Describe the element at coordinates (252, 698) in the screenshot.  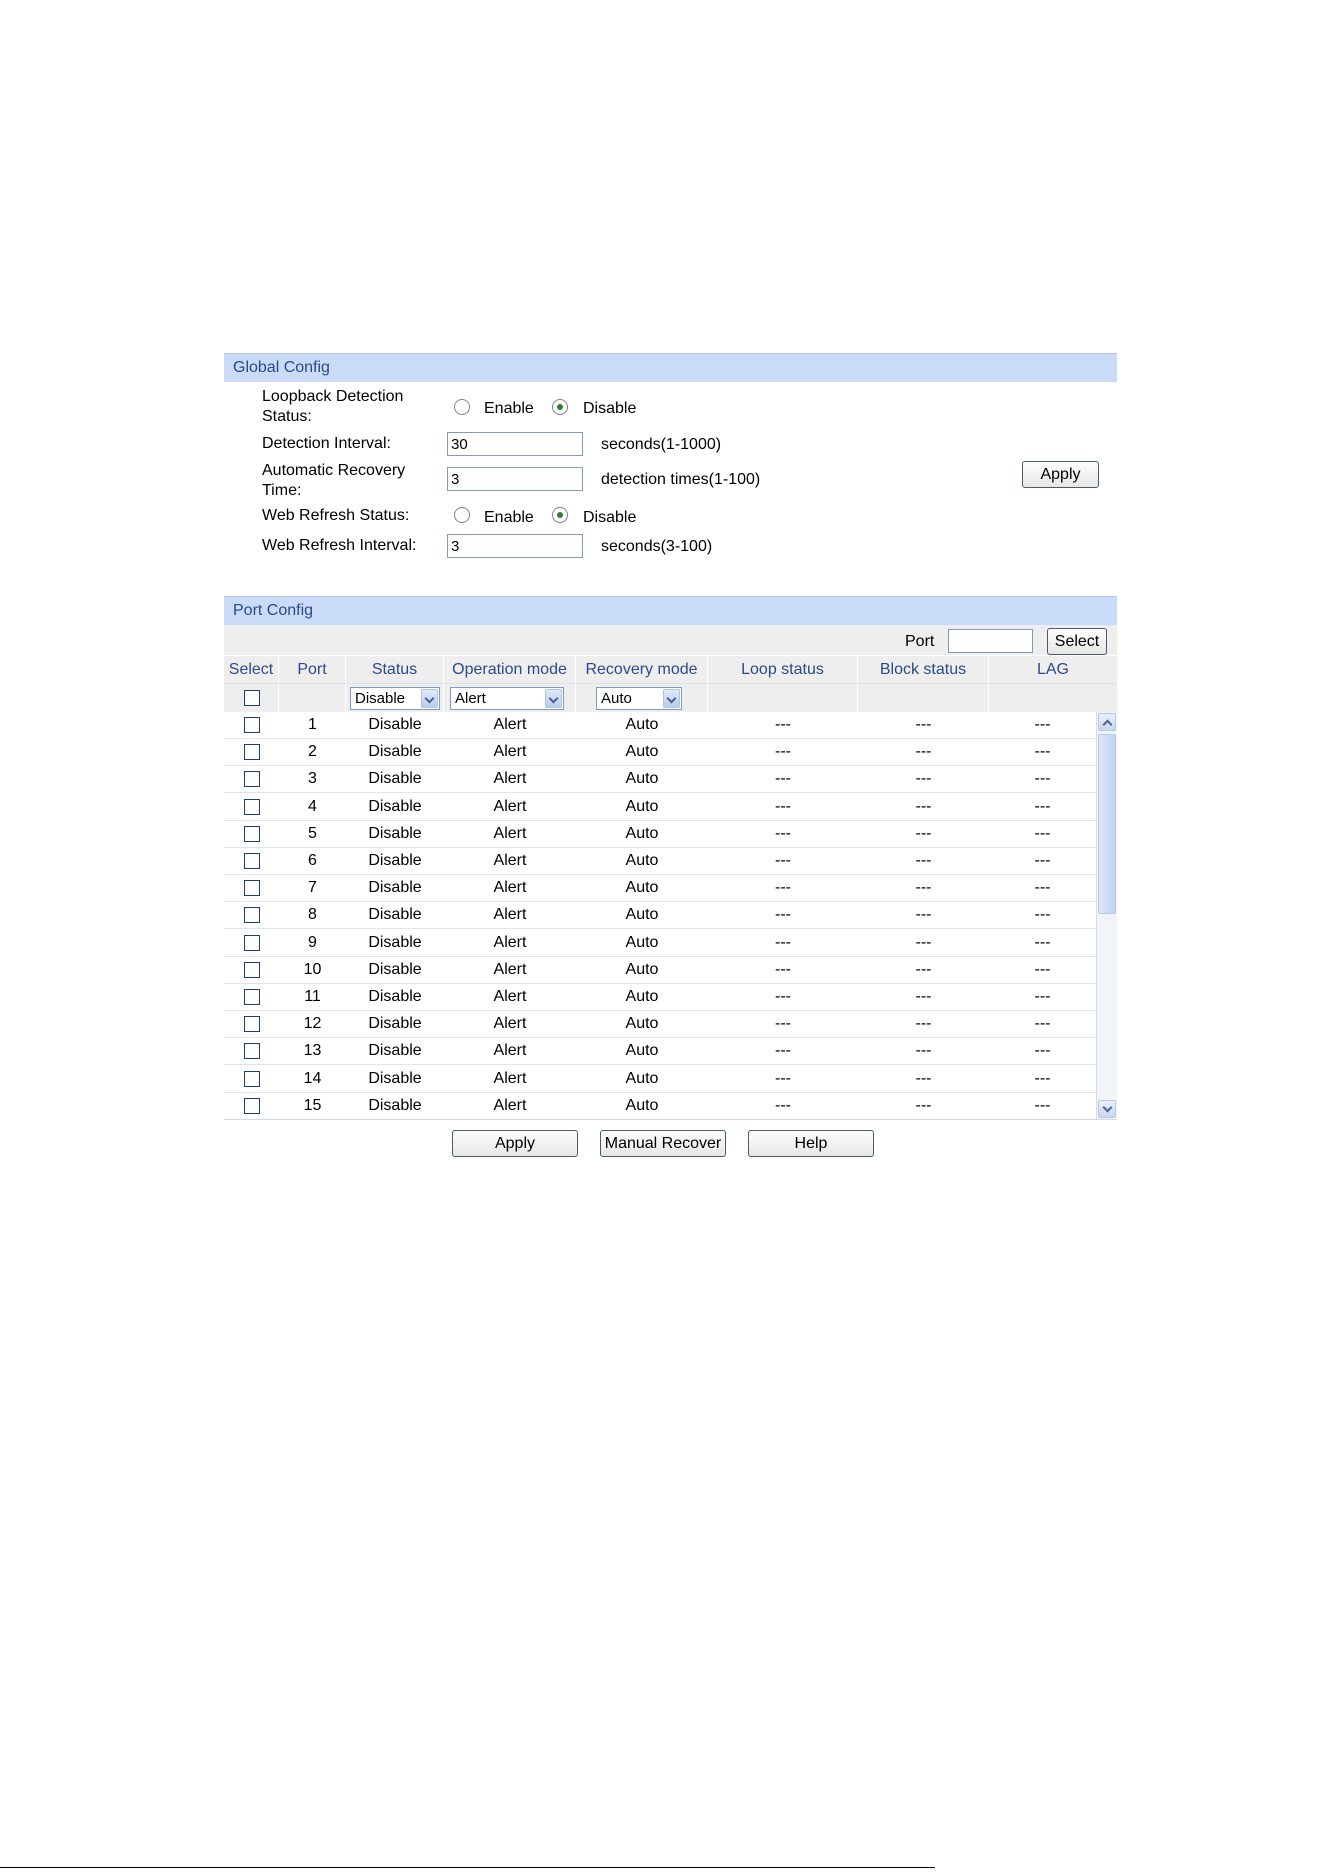
I see `select-all-checkbox` at that location.